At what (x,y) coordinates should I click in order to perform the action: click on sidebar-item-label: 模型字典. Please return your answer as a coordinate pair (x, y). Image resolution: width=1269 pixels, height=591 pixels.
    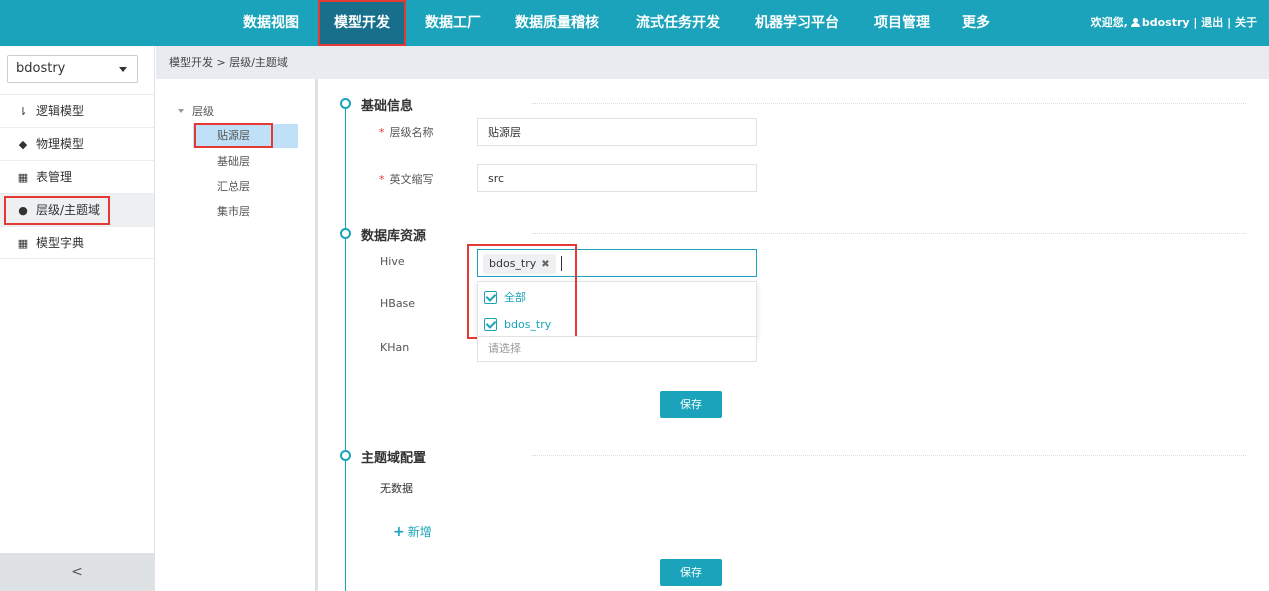
    Looking at the image, I should click on (60, 243).